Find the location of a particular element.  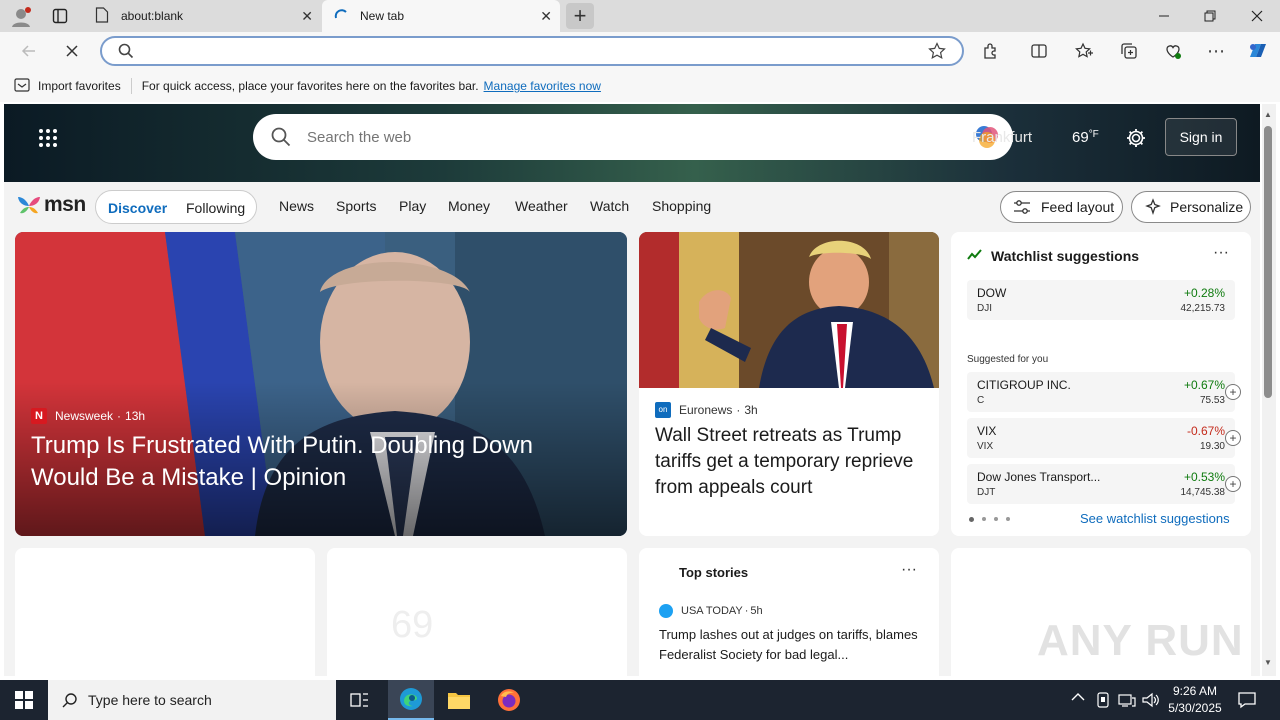

show-hidden-icons is located at coordinates (1078, 698).